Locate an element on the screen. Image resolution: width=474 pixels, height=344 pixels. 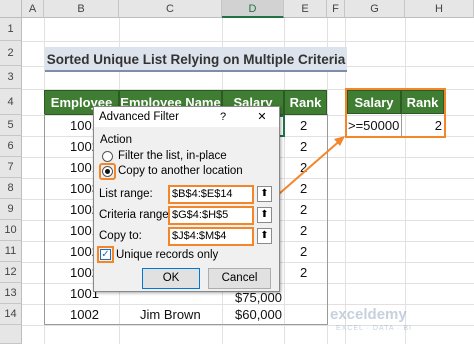
watermark-tagline: EXCEL · DATA · BI is located at coordinates (374, 328).